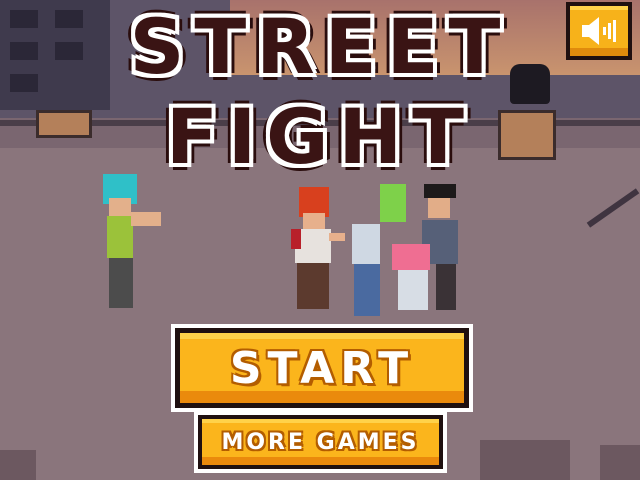 Image resolution: width=640 pixels, height=480 pixels. I want to click on more-games-button-label: MORE GAMES, so click(320, 442).